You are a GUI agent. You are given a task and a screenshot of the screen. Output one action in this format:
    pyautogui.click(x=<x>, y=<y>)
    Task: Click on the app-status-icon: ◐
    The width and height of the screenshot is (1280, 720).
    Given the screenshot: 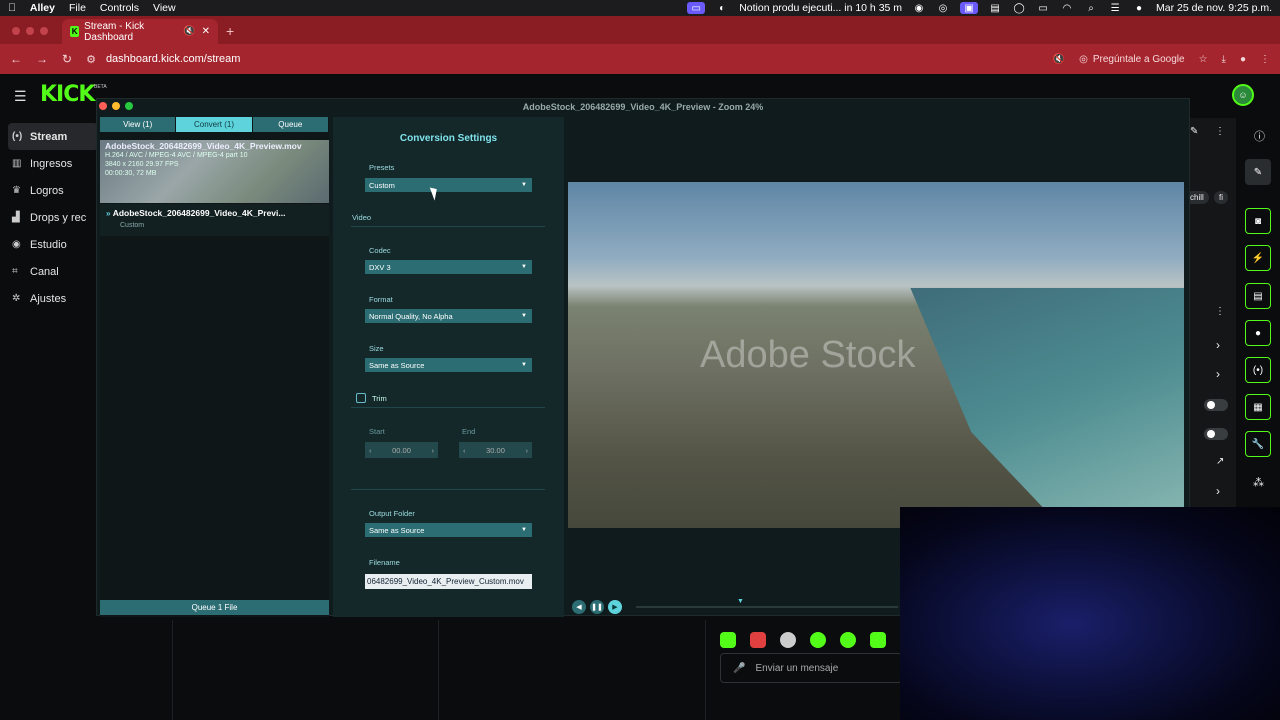 What is the action you would take?
    pyautogui.click(x=722, y=8)
    